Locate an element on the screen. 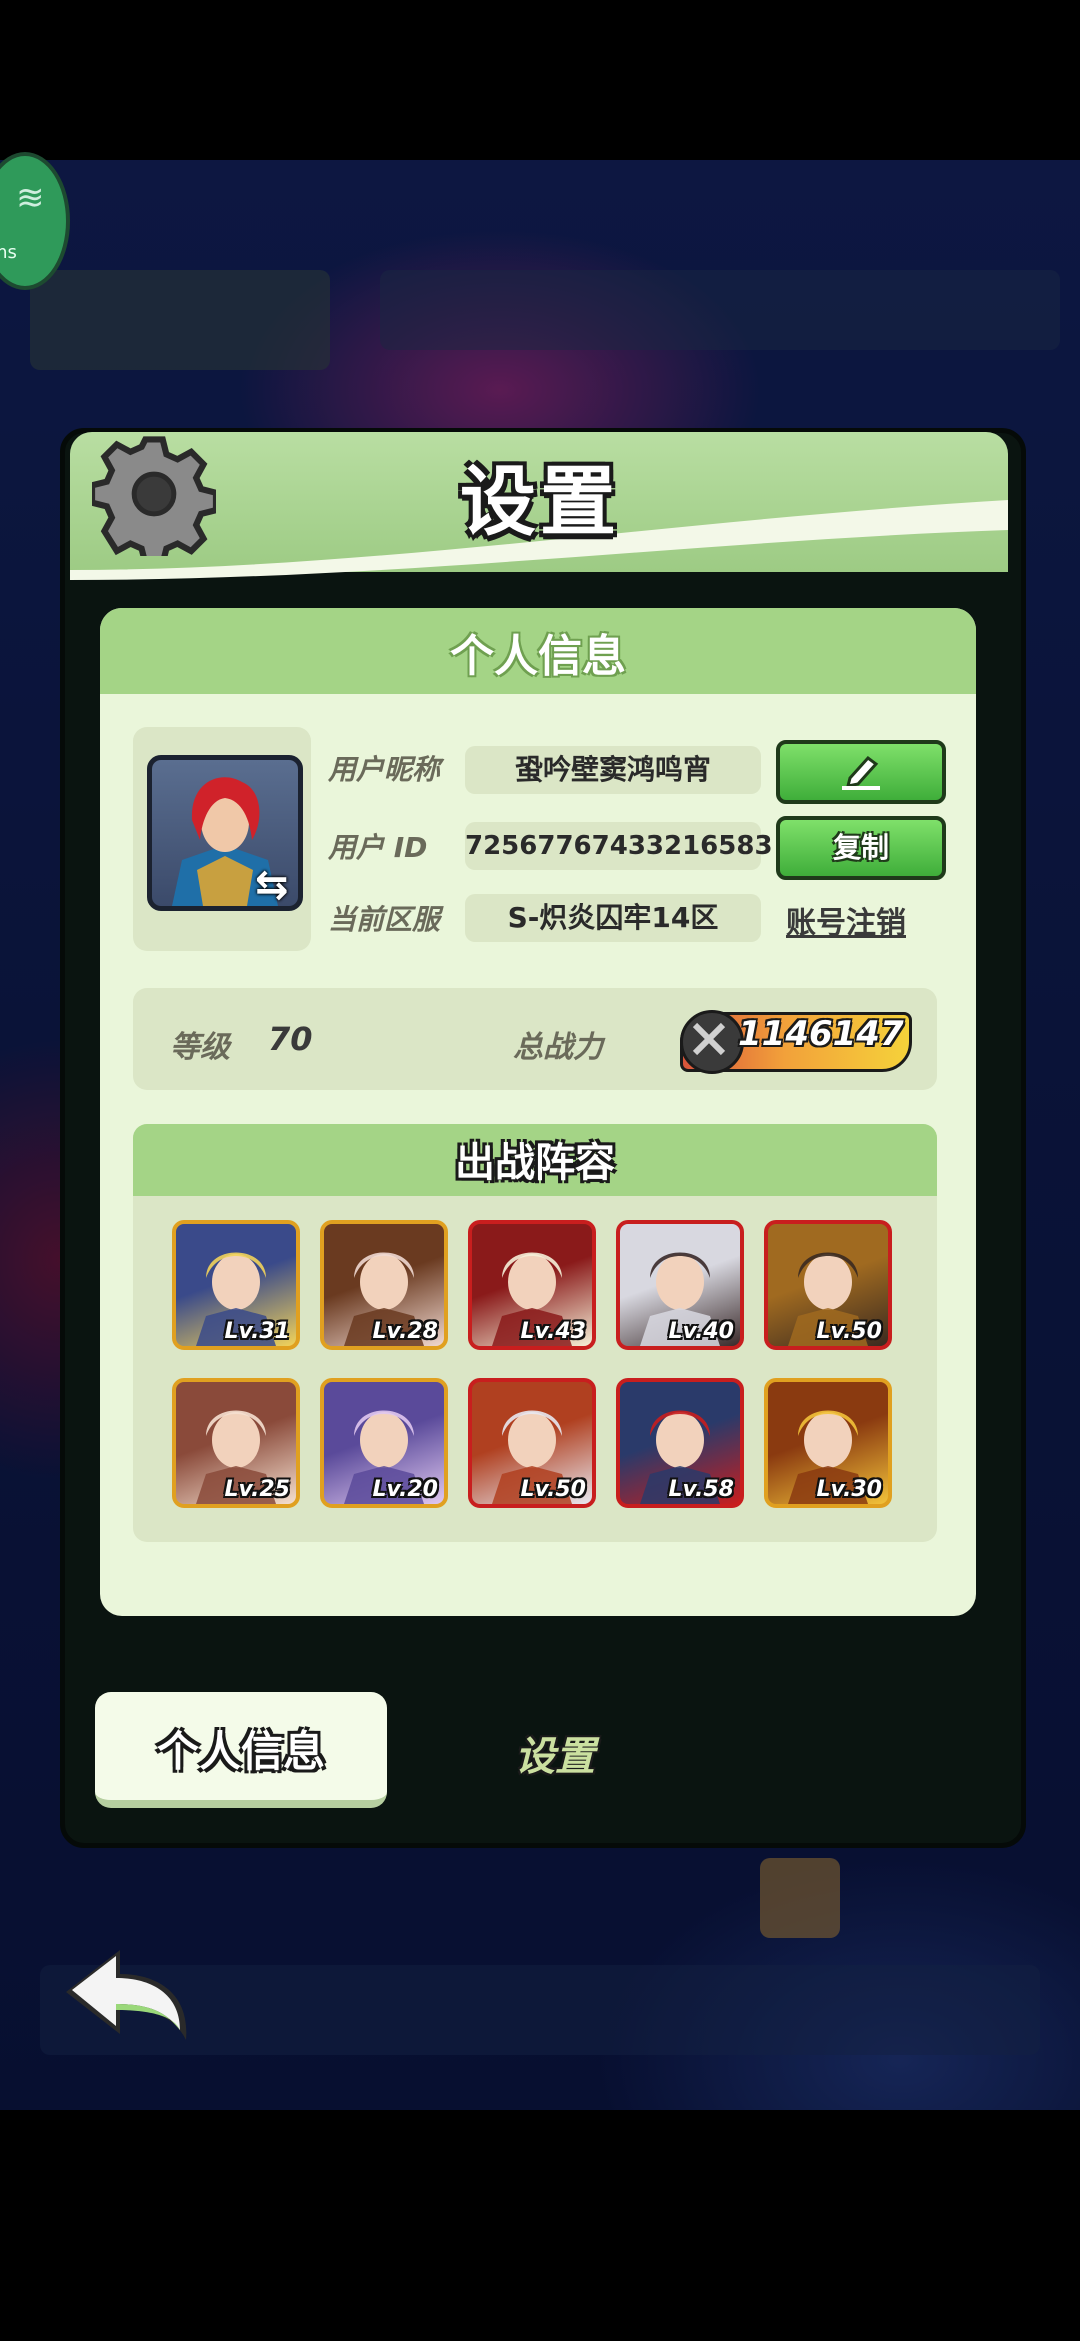 The height and width of the screenshot is (2341, 1080). hero-slot: Lv.31 is located at coordinates (236, 1285).